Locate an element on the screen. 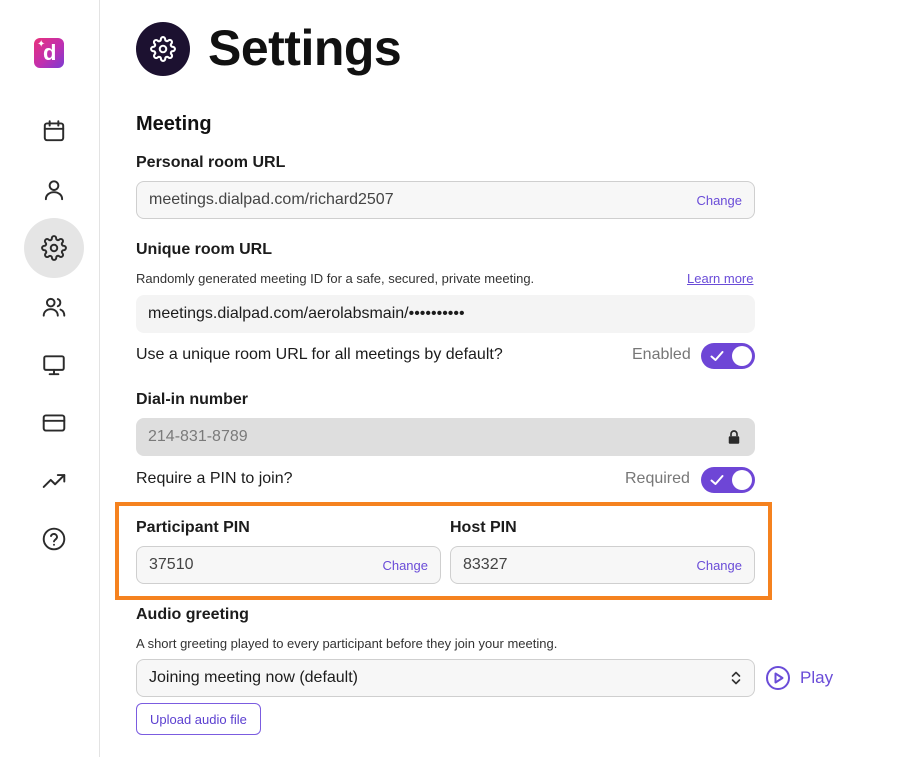  sidebar-item-analytics is located at coordinates (54, 481).